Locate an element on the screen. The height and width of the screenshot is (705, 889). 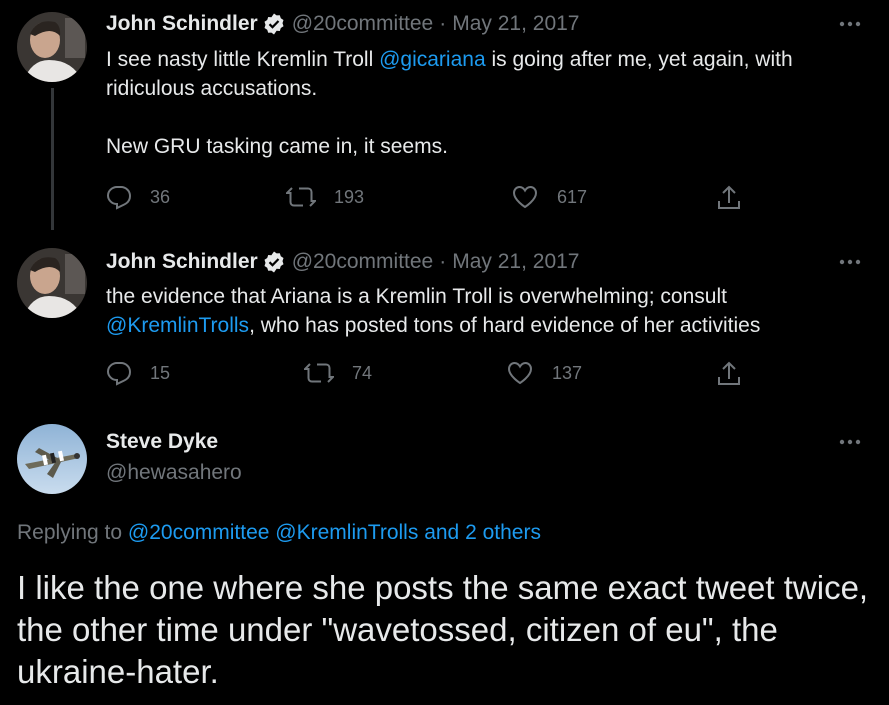
reply-button: 36 is located at coordinates (138, 197).